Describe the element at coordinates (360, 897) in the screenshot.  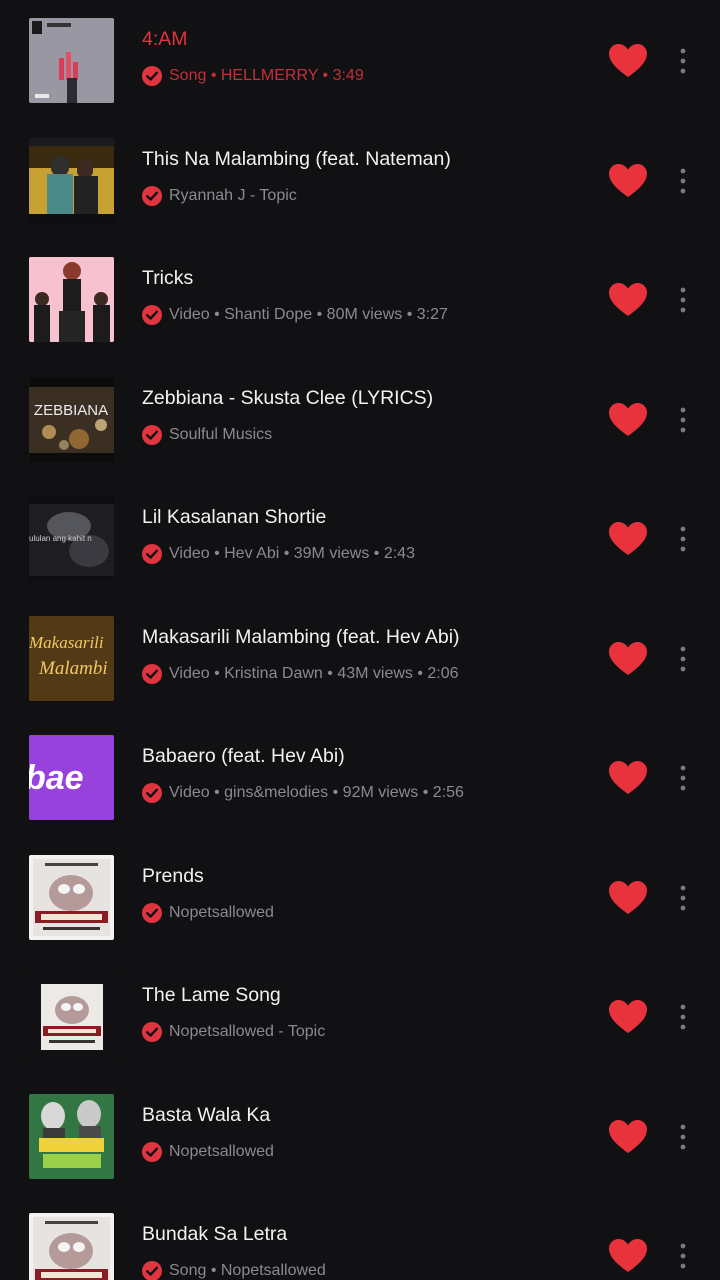
I see `song-row: Prends Nopetsallowed` at that location.